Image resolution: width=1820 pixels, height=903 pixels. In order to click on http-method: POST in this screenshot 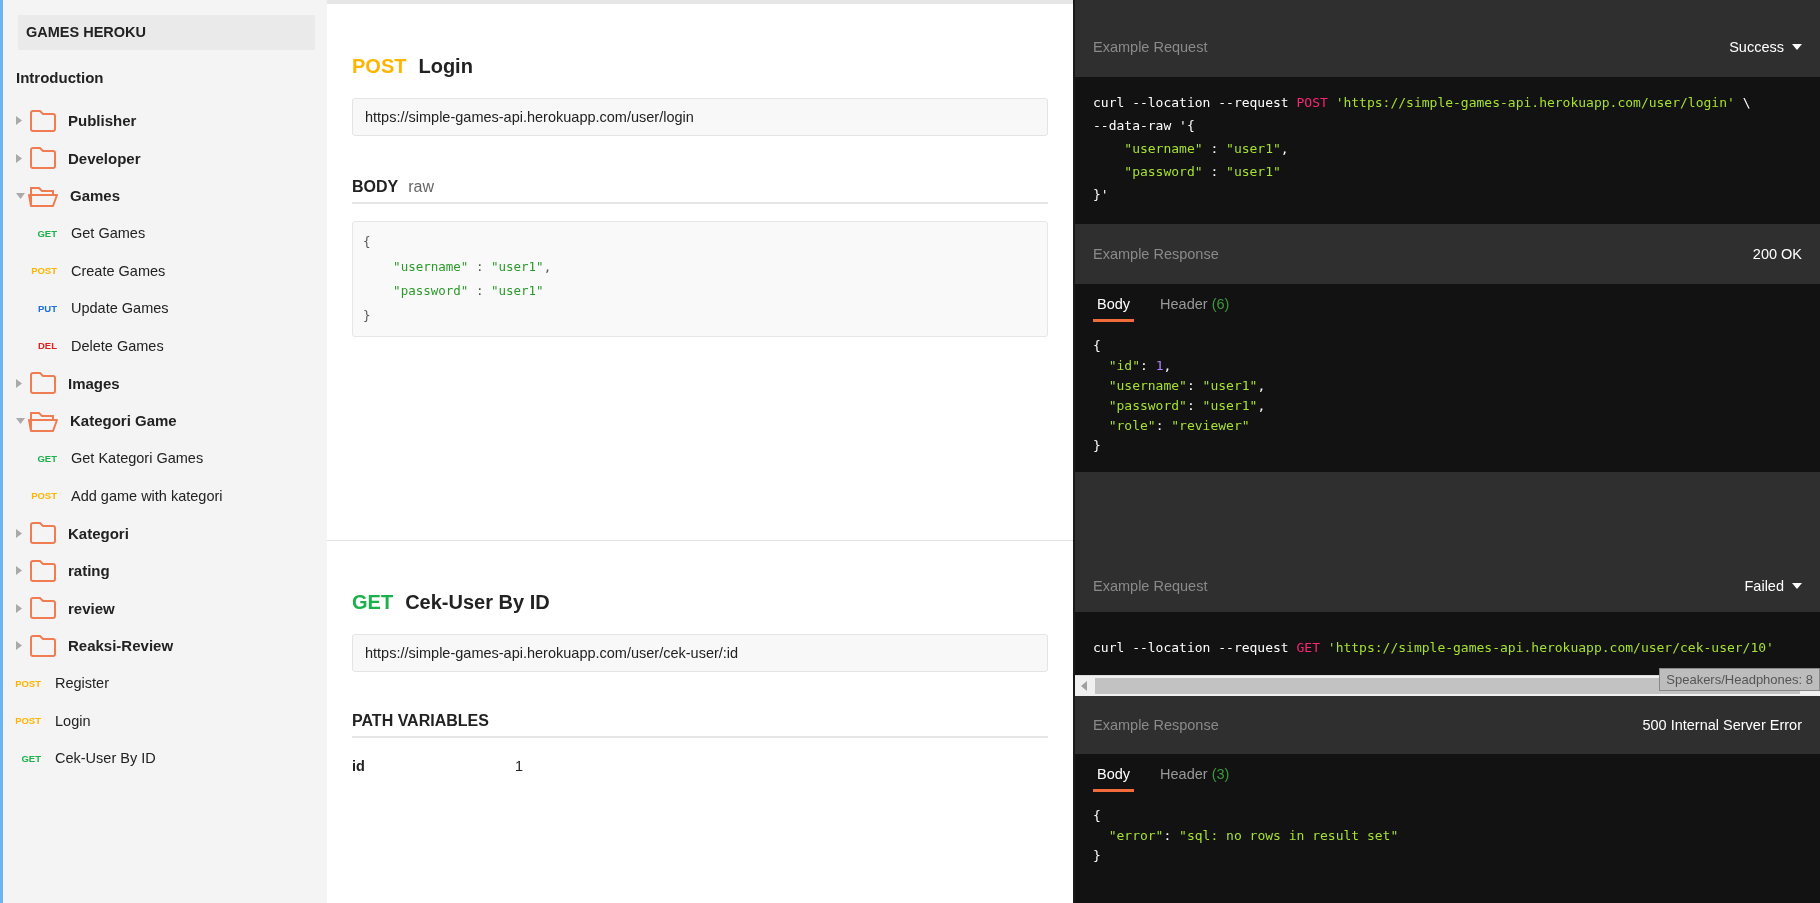, I will do `click(379, 66)`.